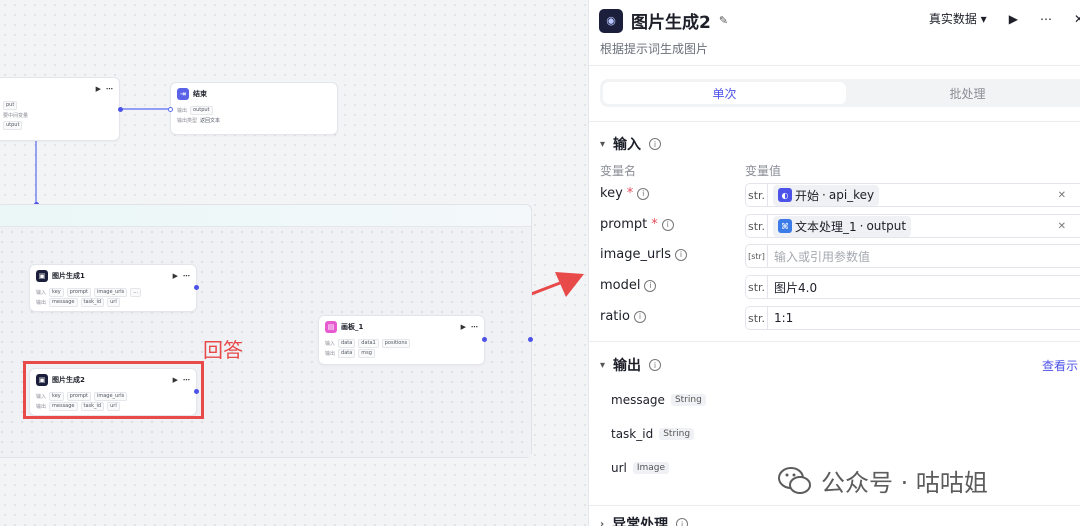 Image resolution: width=1080 pixels, height=526 pixels. I want to click on node-title: 结束, so click(200, 94).